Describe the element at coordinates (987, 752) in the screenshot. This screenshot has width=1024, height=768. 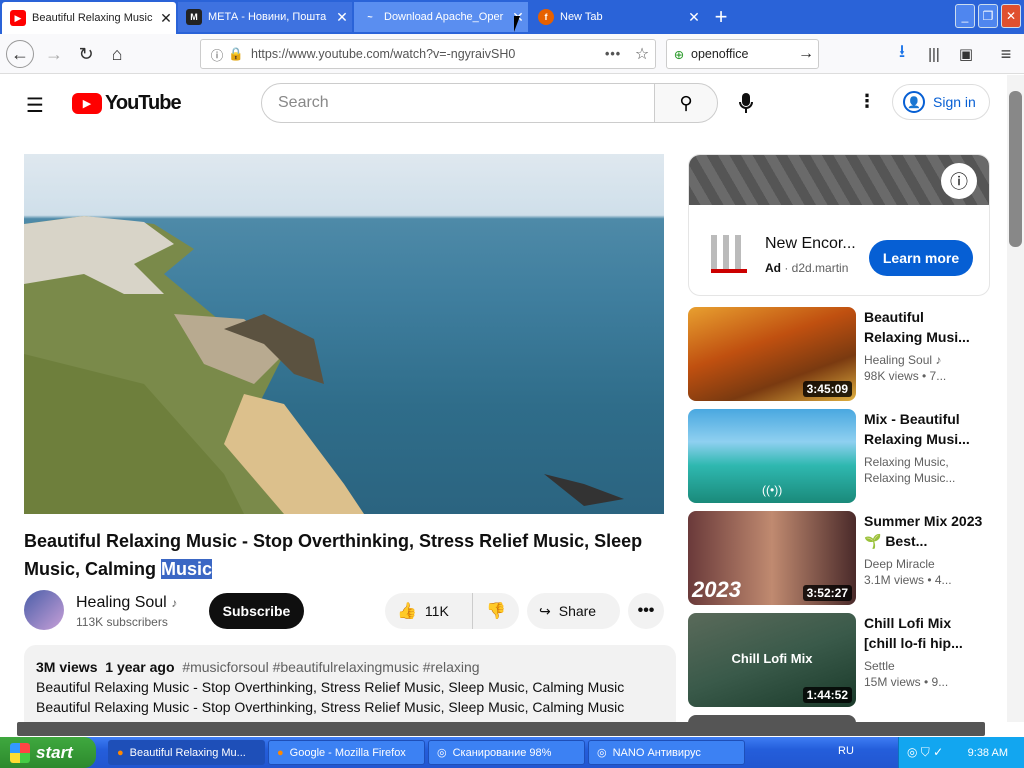
I see `clock: 9:38 AM` at that location.